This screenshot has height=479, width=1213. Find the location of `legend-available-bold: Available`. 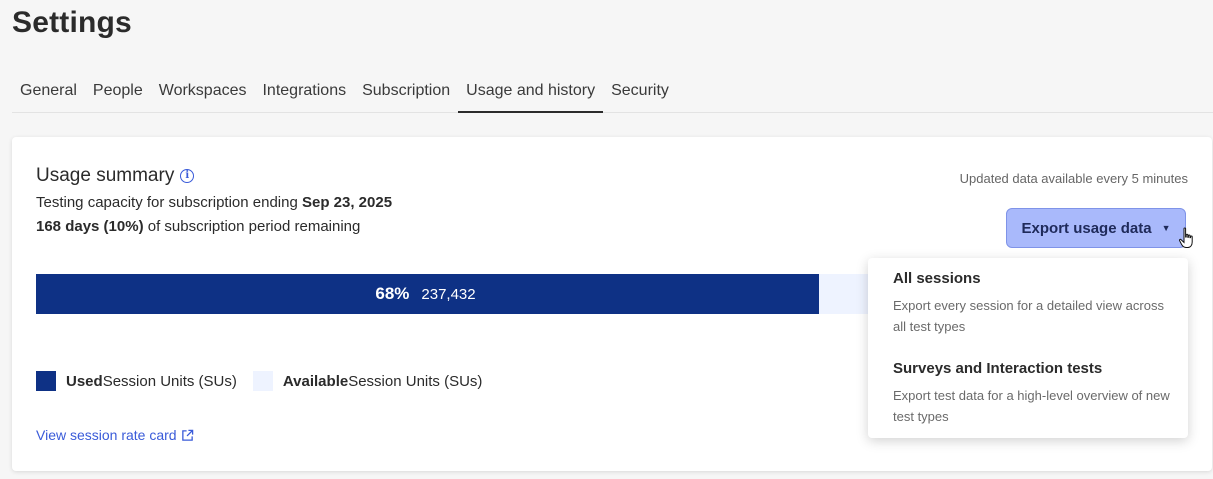

legend-available-bold: Available is located at coordinates (315, 381).